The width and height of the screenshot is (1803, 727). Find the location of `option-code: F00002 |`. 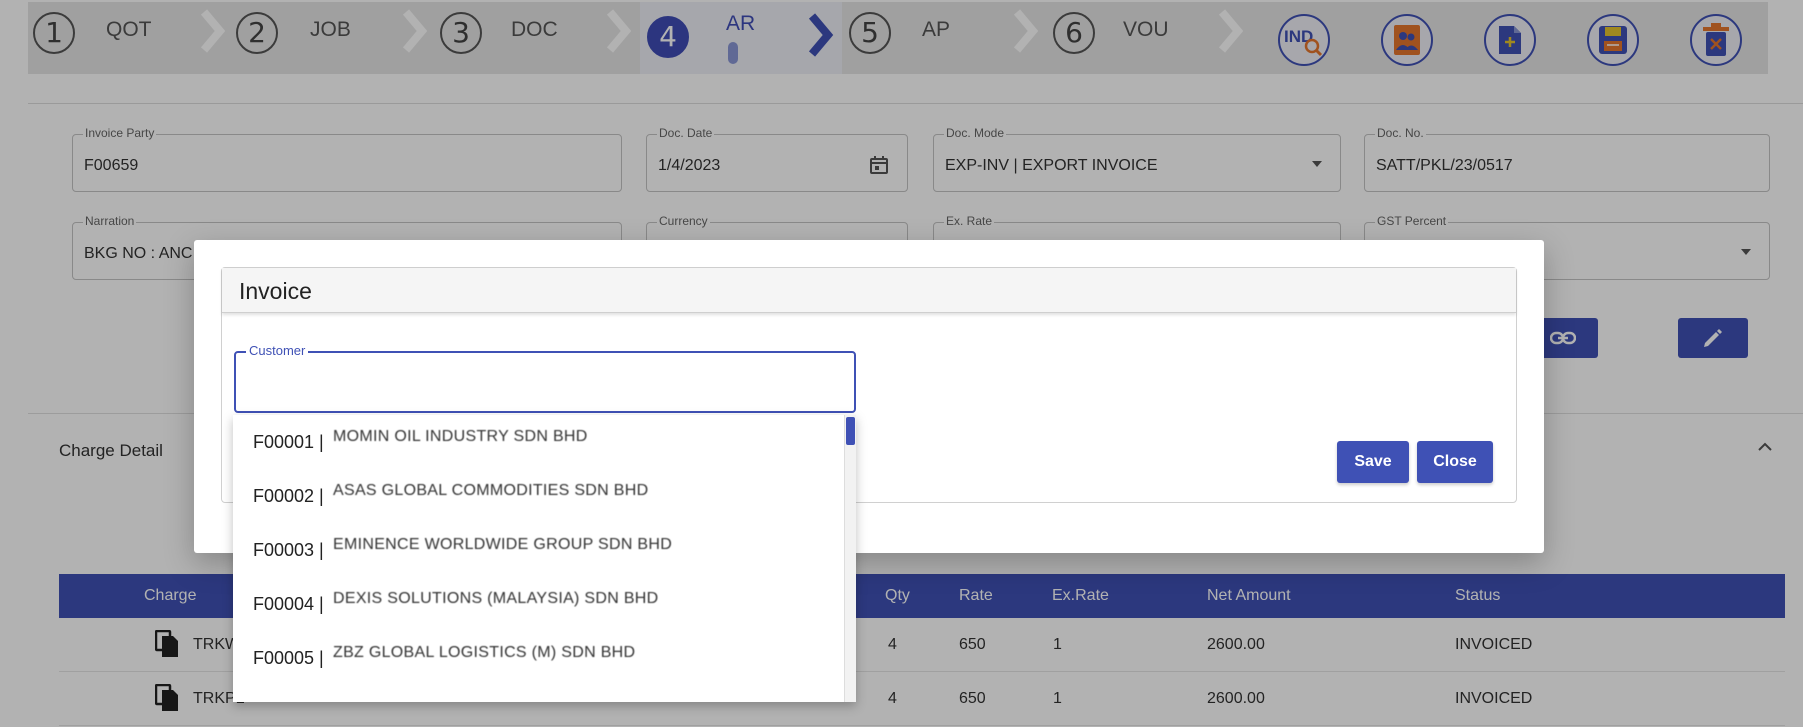

option-code: F00002 | is located at coordinates (288, 496).